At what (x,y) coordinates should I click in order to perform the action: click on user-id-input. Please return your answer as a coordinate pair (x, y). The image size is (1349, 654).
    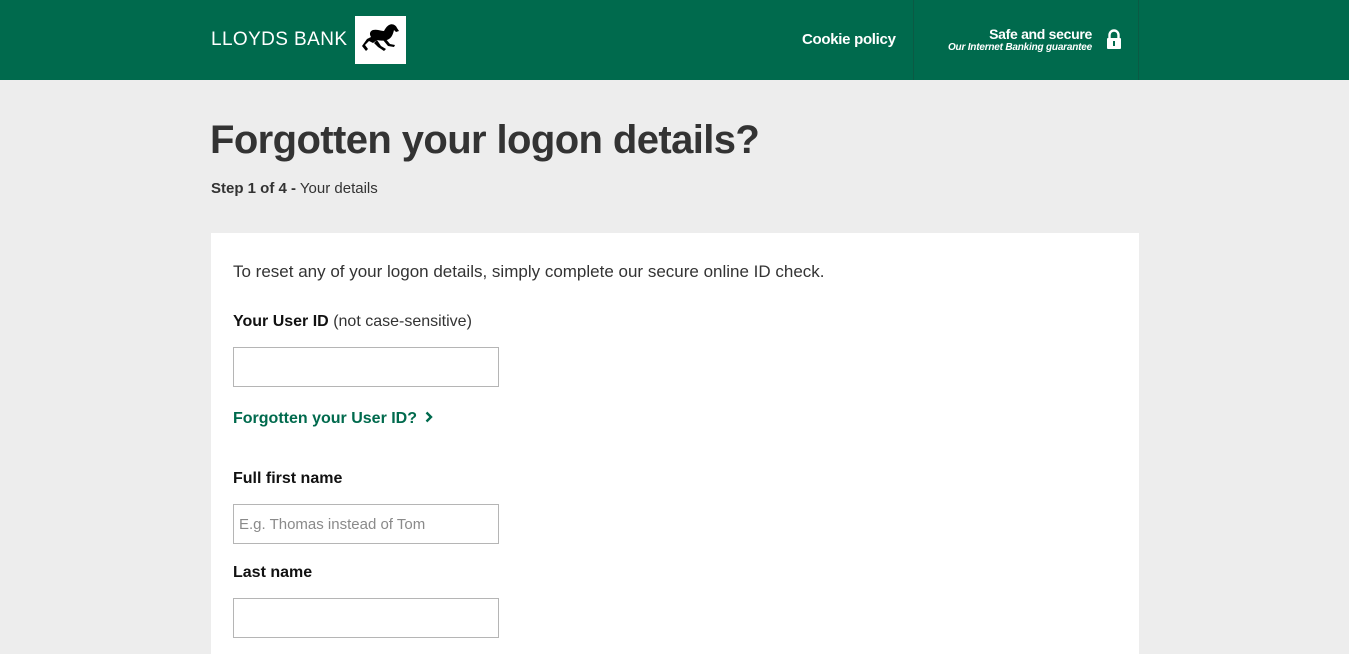
    Looking at the image, I should click on (366, 367).